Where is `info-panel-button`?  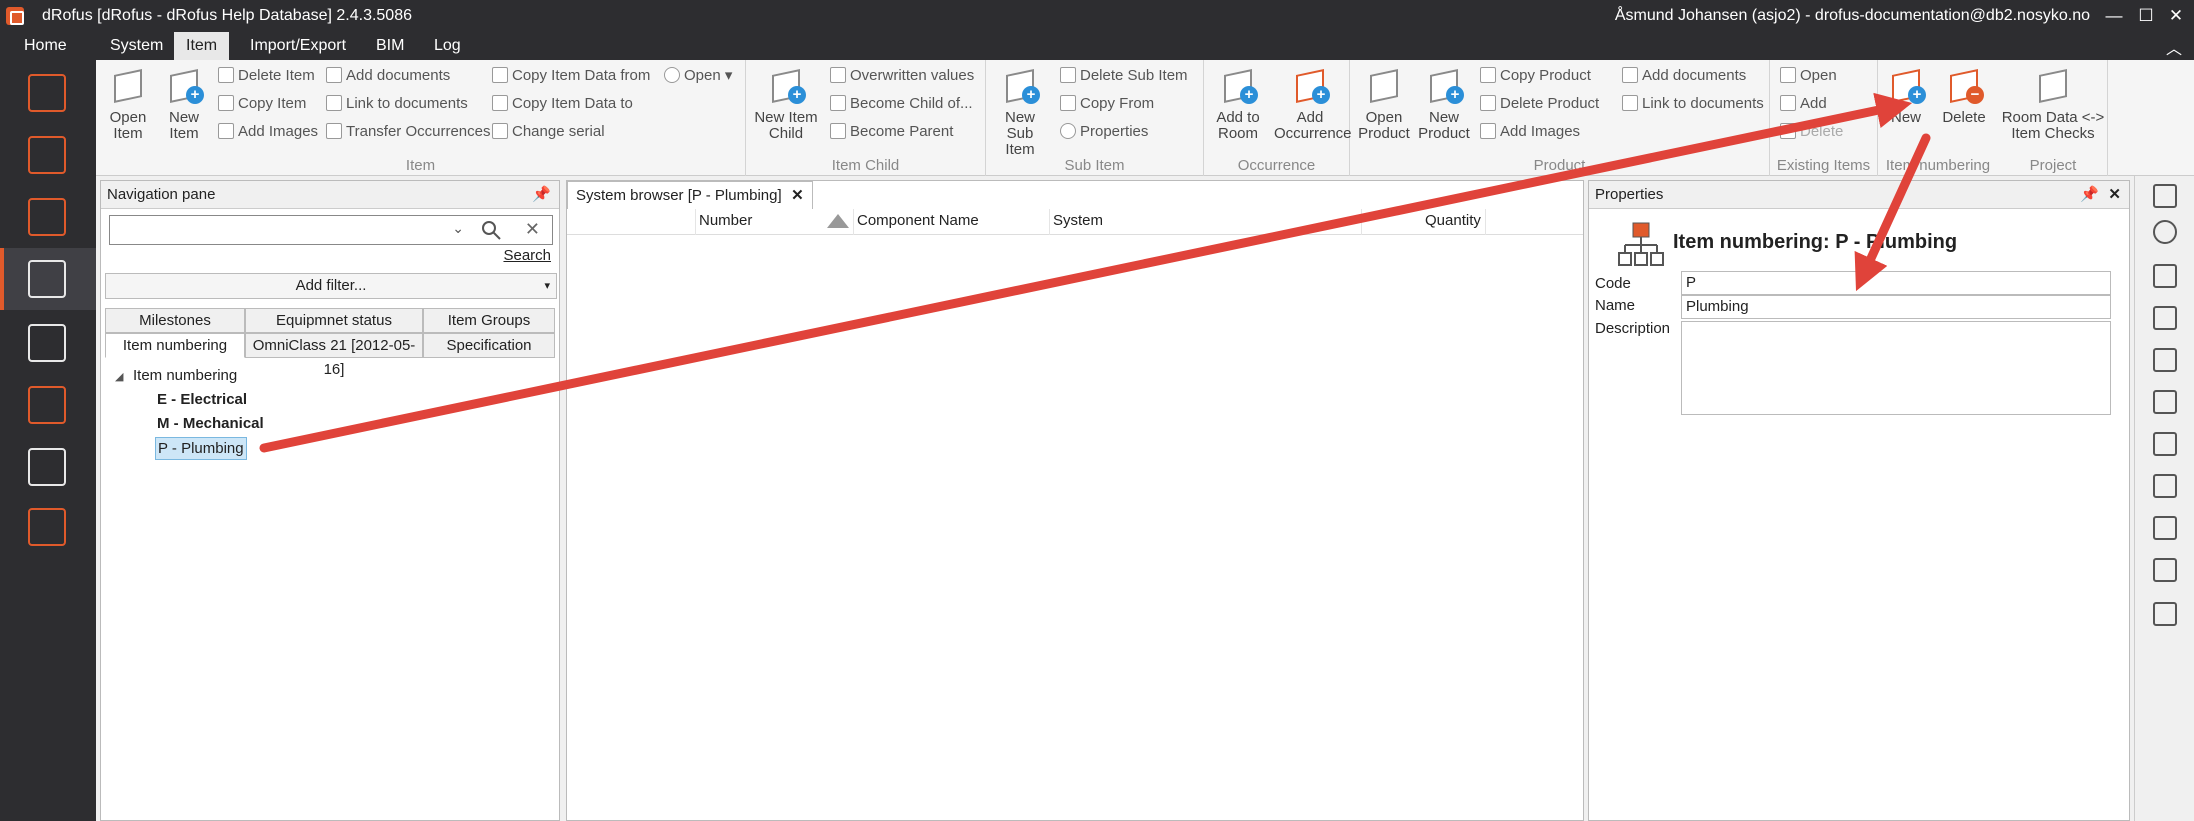 info-panel-button is located at coordinates (2165, 232).